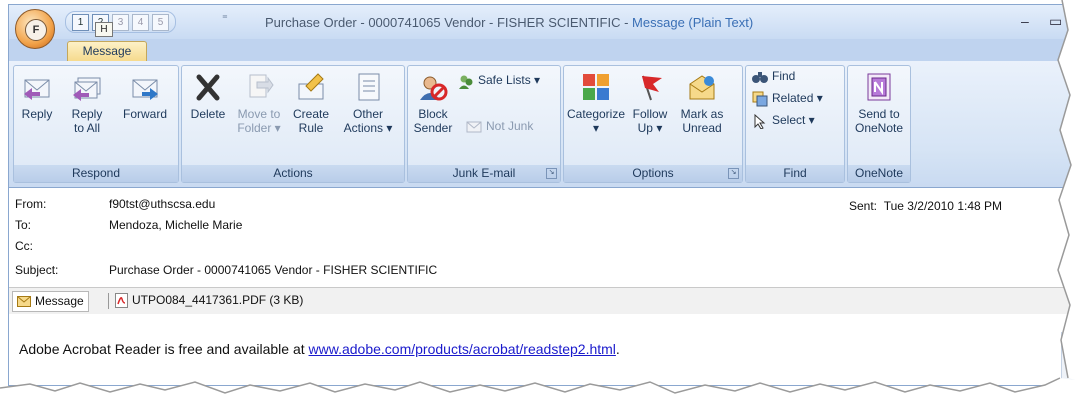 The width and height of the screenshot is (1075, 412). What do you see at coordinates (596, 102) in the screenshot?
I see `categorize-button: Categorize ▾` at bounding box center [596, 102].